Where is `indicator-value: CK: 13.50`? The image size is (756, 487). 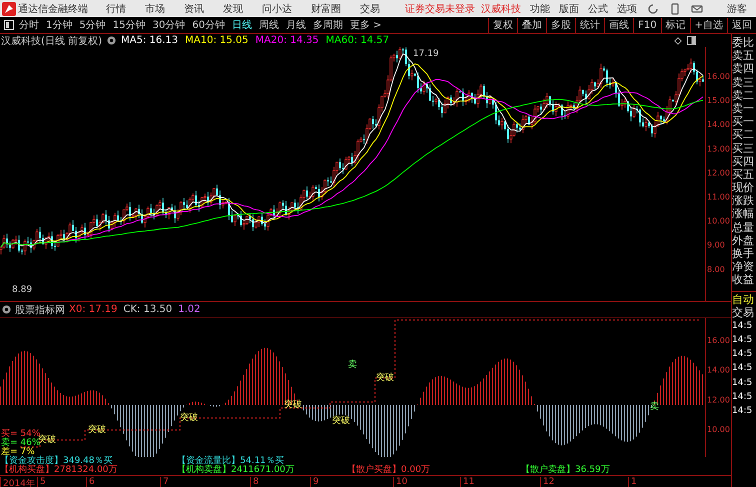 indicator-value: CK: 13.50 is located at coordinates (147, 309).